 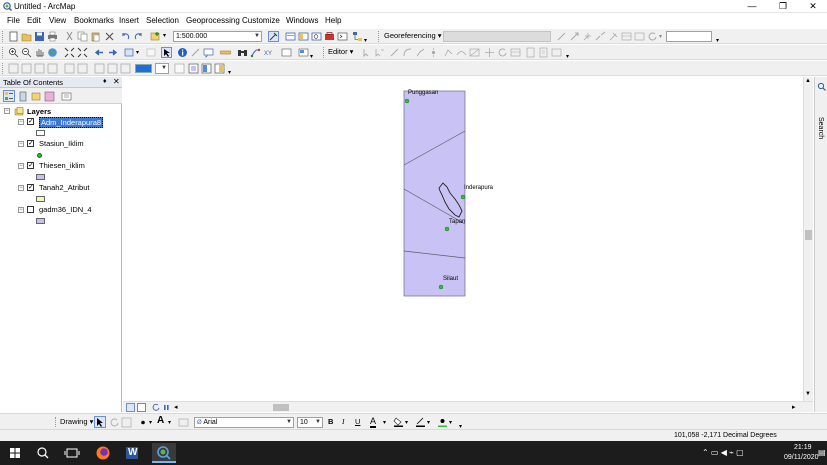 I want to click on layout-zoom-in-icon, so click(x=13, y=68).